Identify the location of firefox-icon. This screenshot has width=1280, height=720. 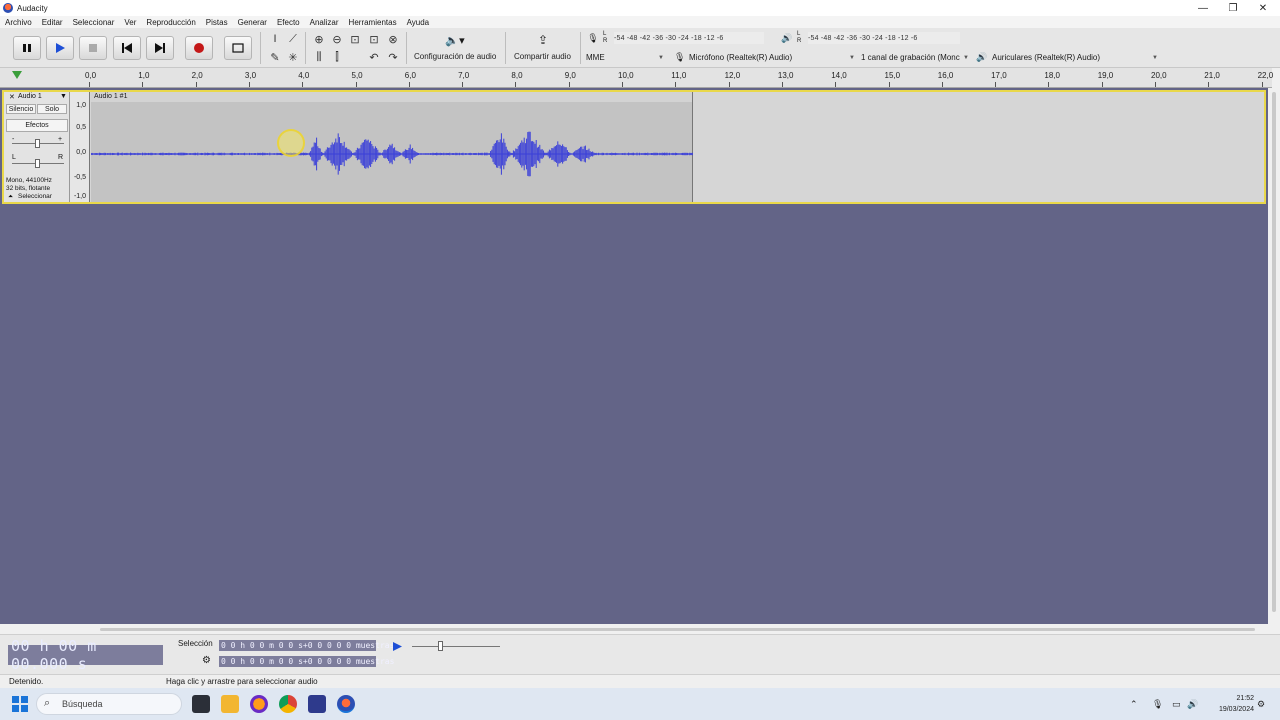
(259, 704).